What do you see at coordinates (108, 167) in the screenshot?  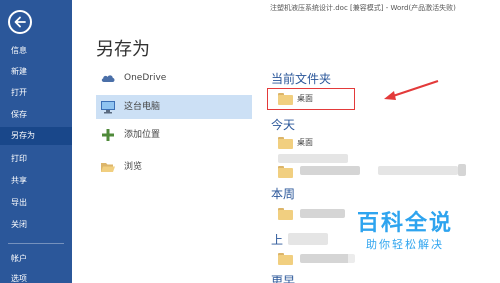 I see `folder-open-icon` at bounding box center [108, 167].